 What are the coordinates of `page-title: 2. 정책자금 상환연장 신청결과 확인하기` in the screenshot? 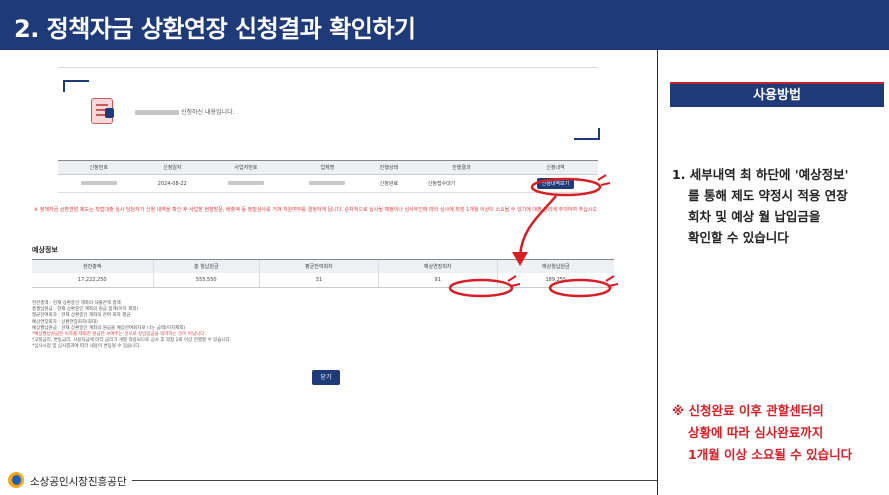 It's located at (215, 29).